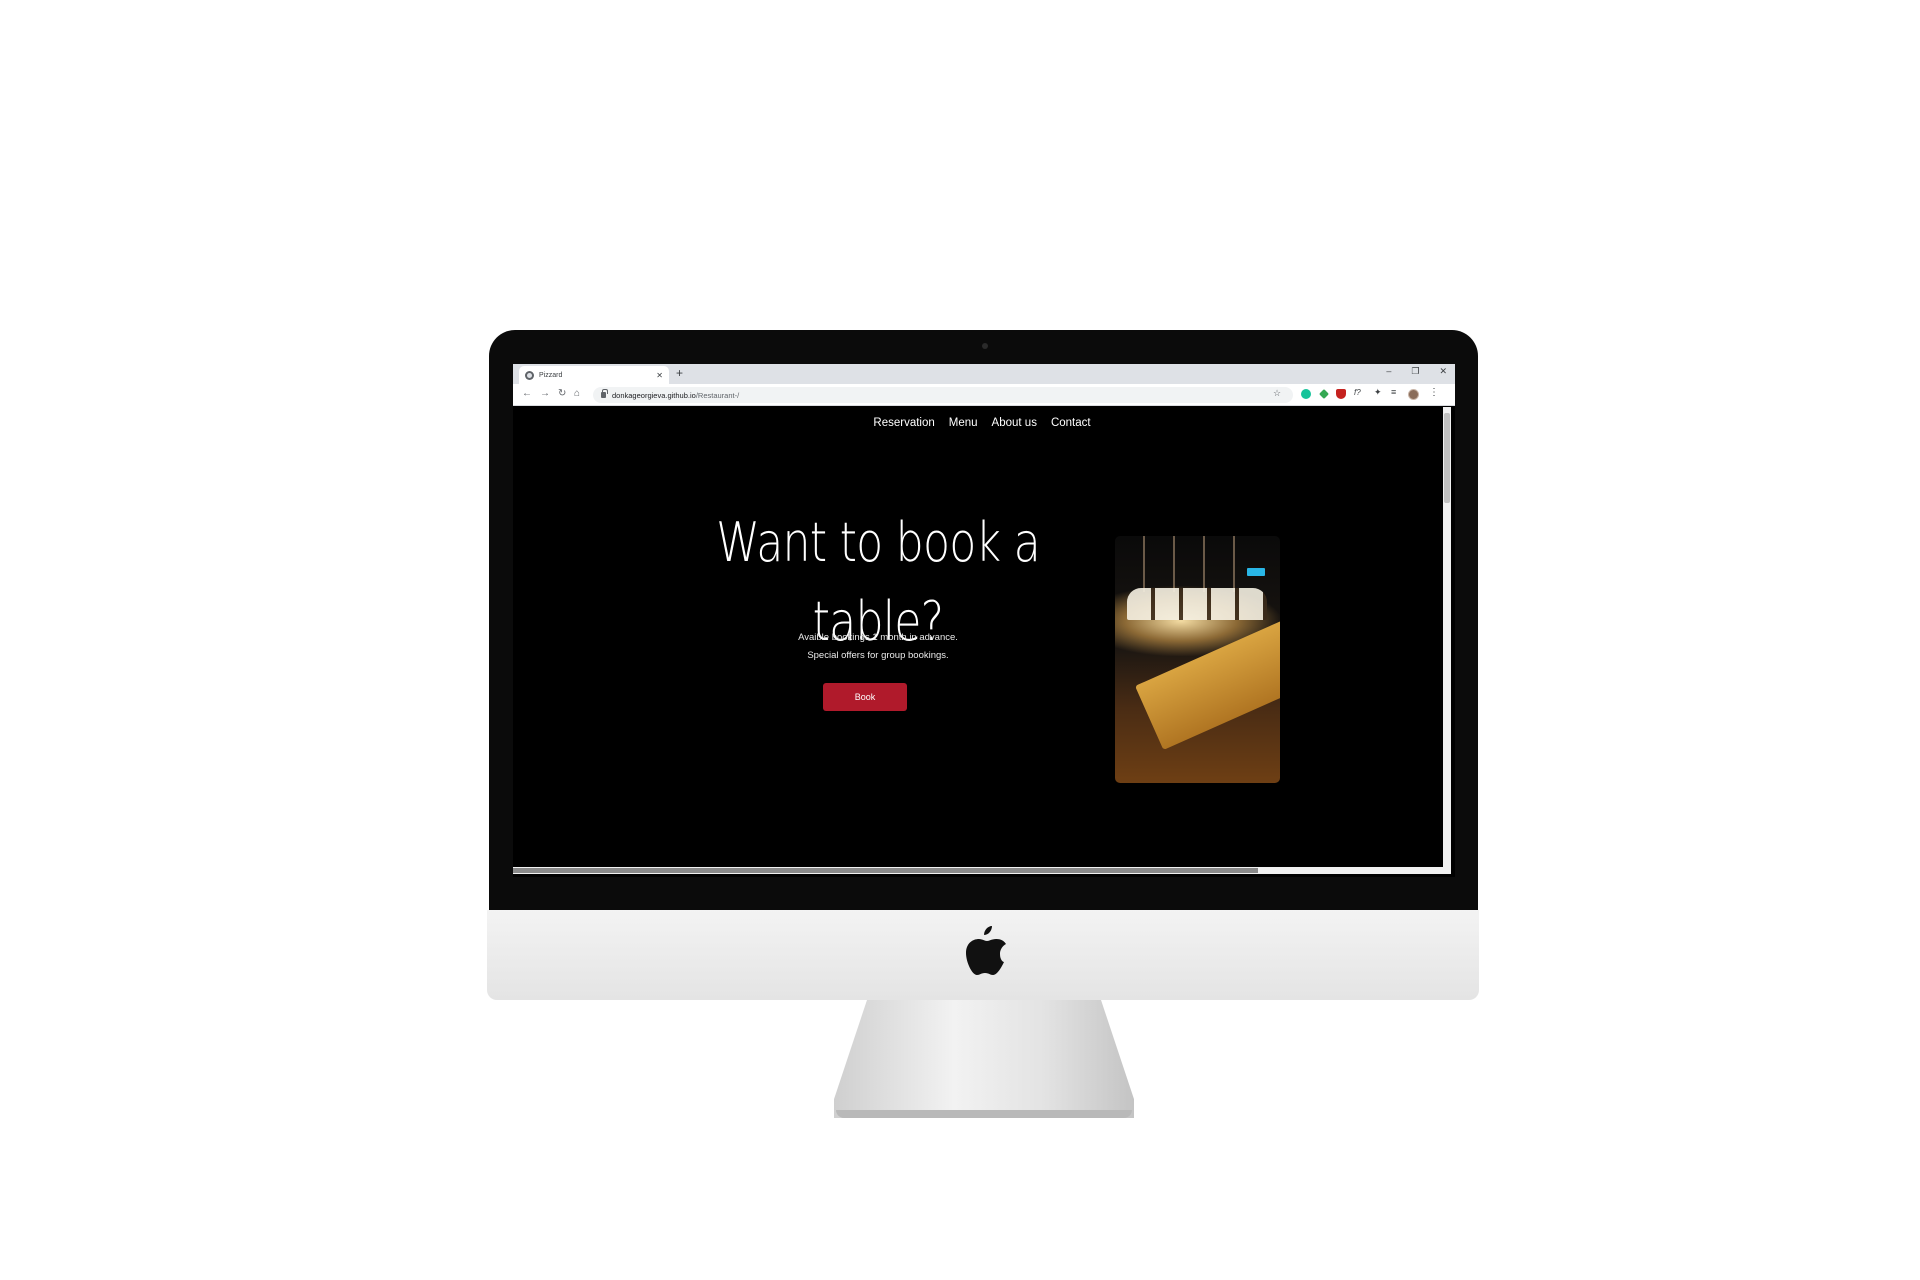 This screenshot has height=1280, width=1920. What do you see at coordinates (717, 395) in the screenshot?
I see `url-path: /Restaurant-/` at bounding box center [717, 395].